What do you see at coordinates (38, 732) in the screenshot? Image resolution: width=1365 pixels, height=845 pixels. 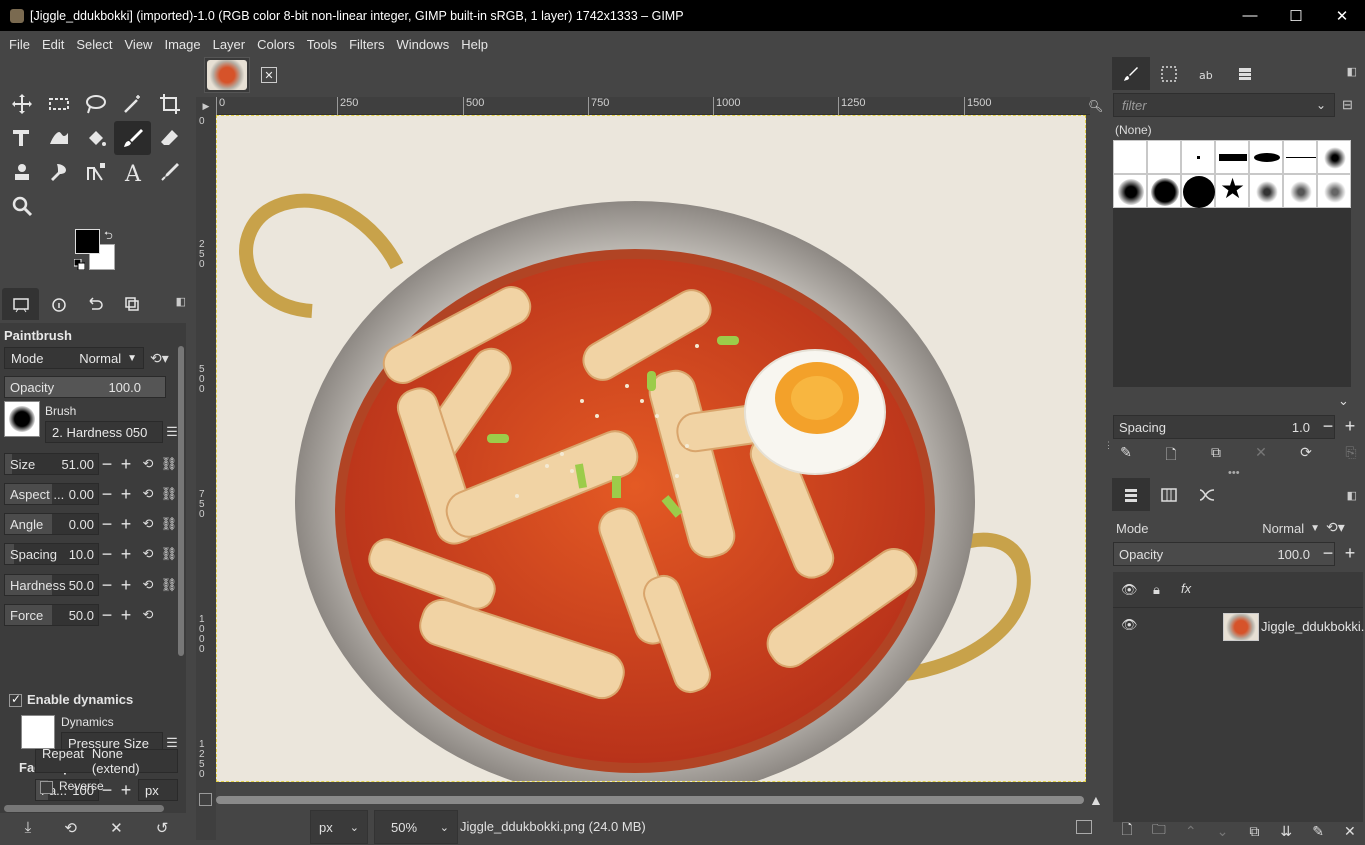 I see `dynamics-preview` at bounding box center [38, 732].